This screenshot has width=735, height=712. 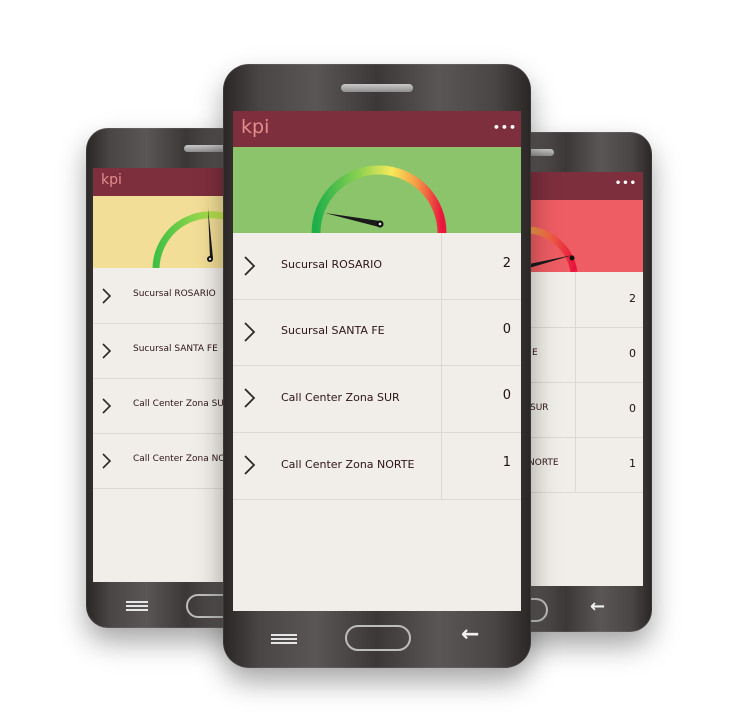 I want to click on gauge-dial, so click(x=379, y=199).